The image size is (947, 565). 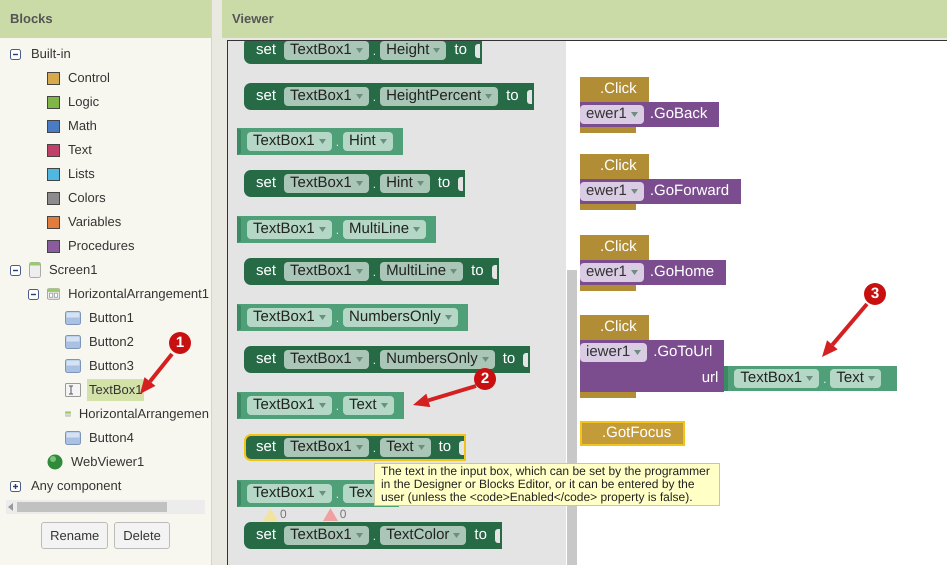 I want to click on panel-title: Viewer, so click(x=253, y=19).